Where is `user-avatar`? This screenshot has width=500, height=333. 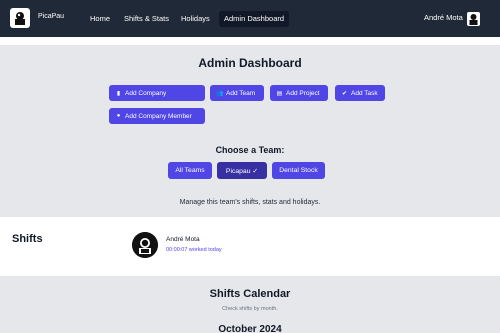 user-avatar is located at coordinates (473, 19).